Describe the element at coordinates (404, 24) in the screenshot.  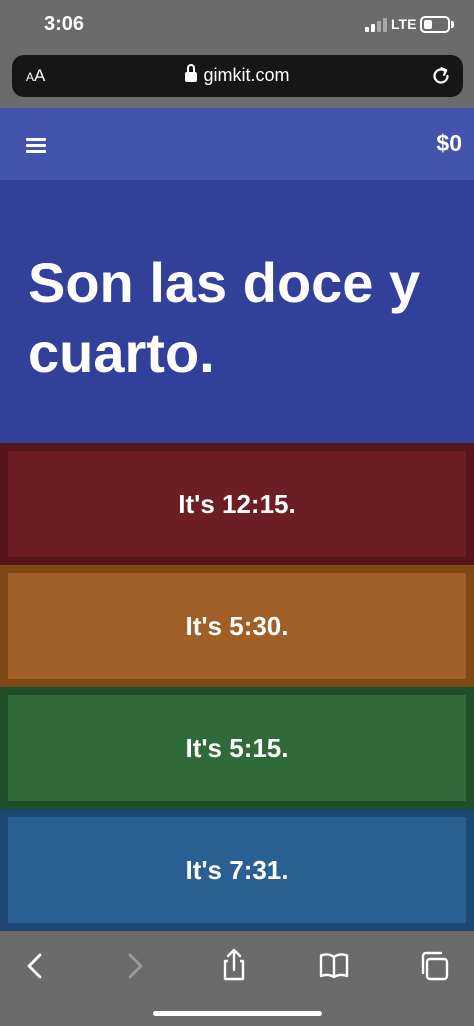
I see `network-type: LTE` at that location.